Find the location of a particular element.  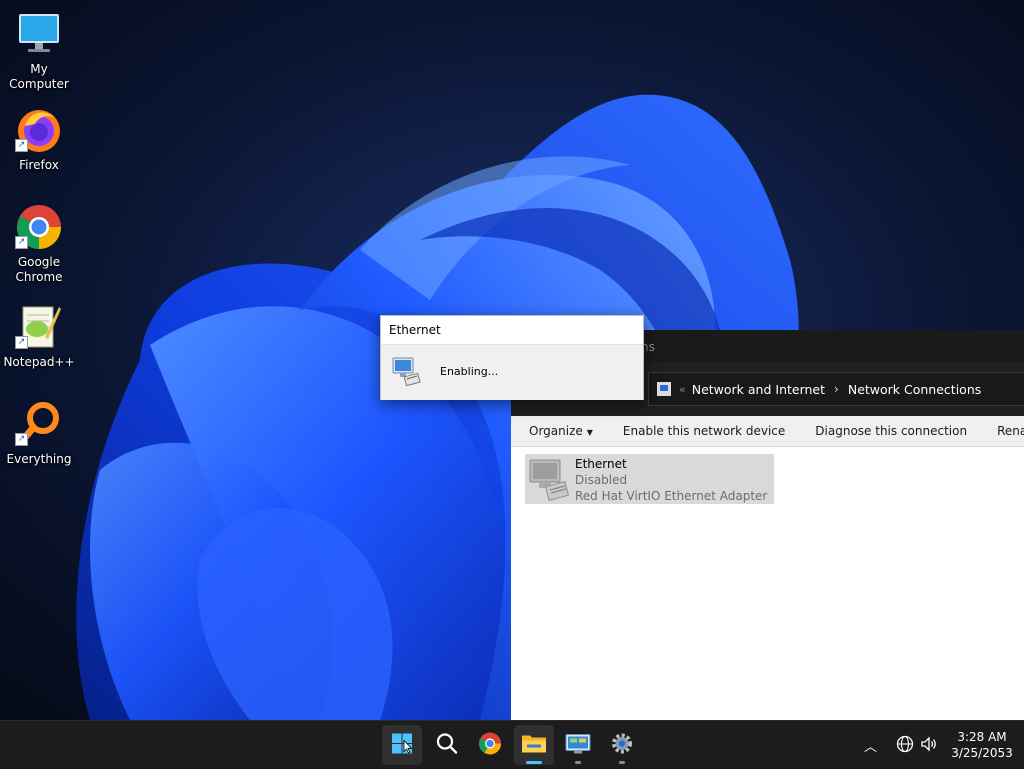

search-icon is located at coordinates (447, 745).